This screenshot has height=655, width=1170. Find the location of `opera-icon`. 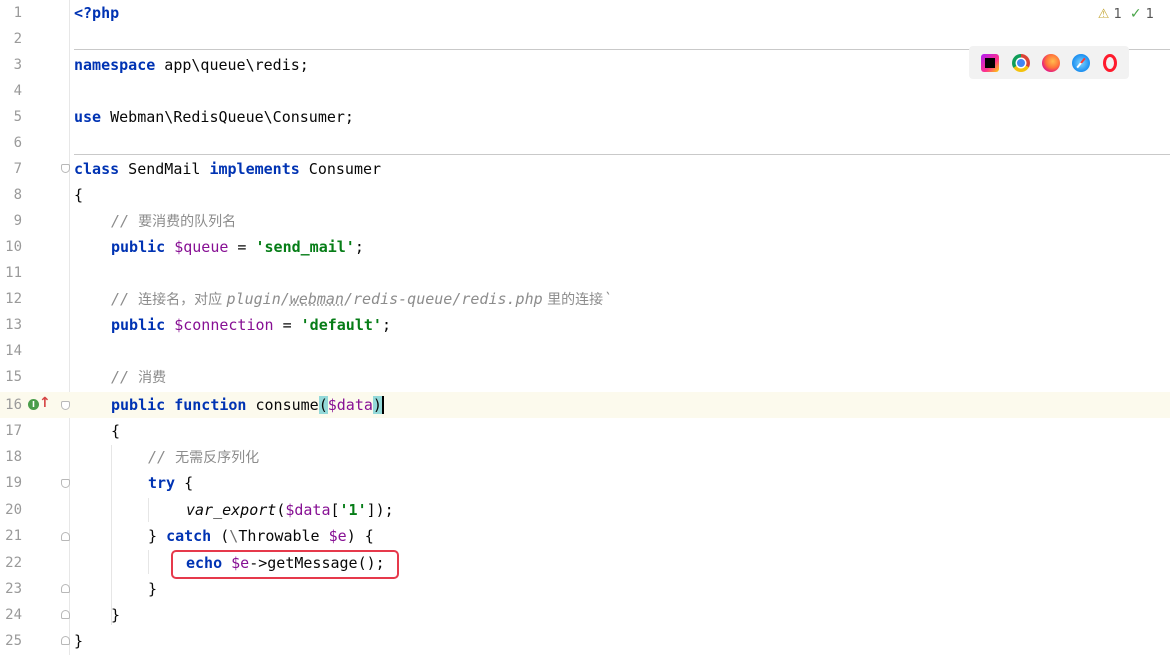

opera-icon is located at coordinates (1109, 62).